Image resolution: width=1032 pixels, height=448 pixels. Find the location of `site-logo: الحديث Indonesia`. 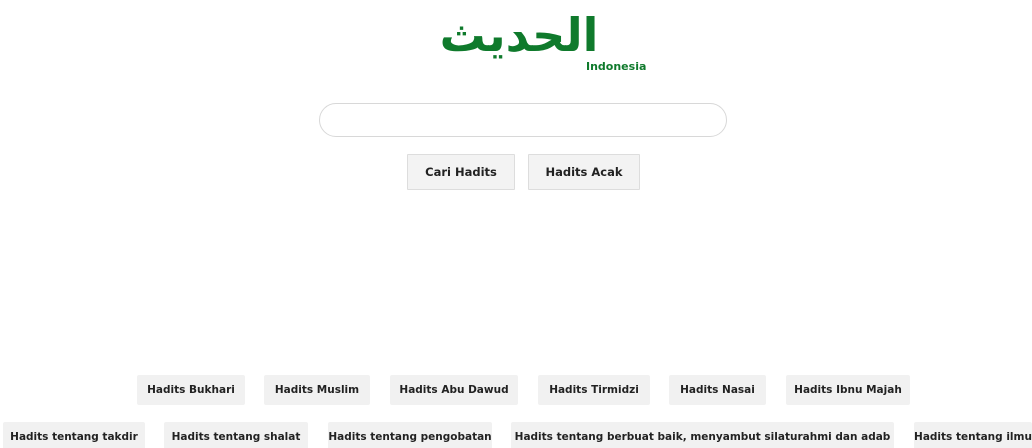

site-logo: الحديث Indonesia is located at coordinates (526, 42).